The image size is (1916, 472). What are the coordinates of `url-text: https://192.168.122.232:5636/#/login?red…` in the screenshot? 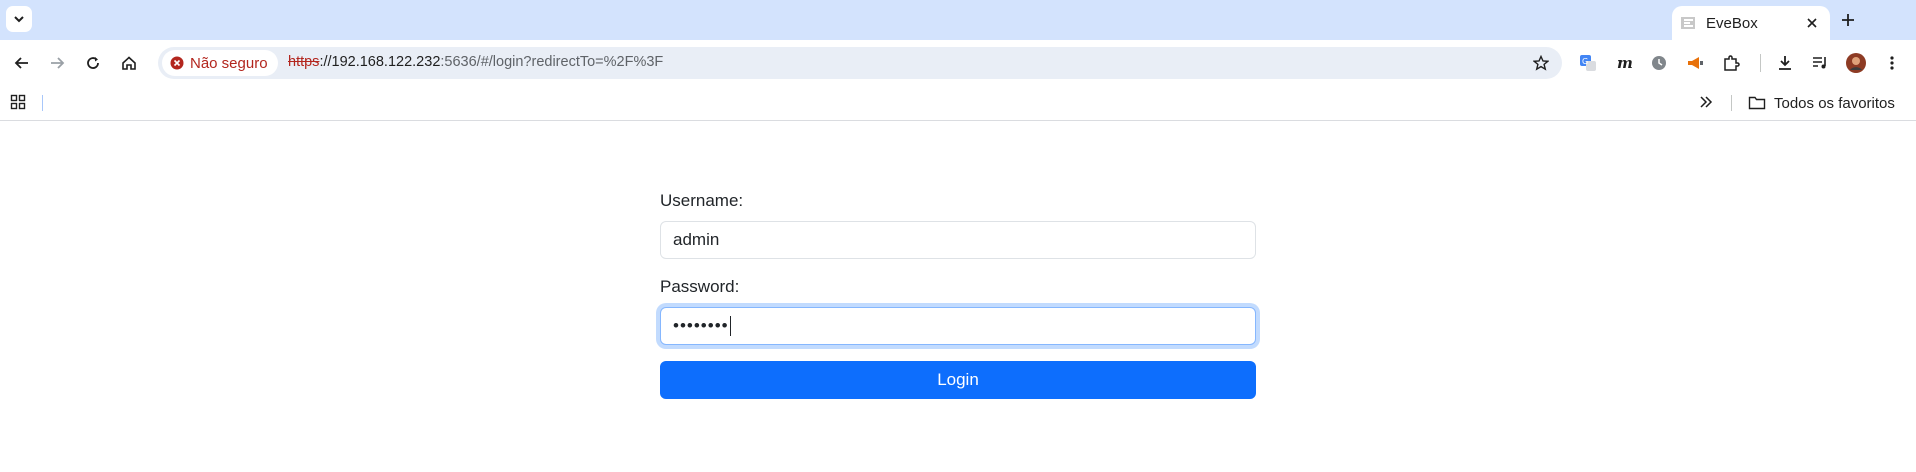 It's located at (475, 62).